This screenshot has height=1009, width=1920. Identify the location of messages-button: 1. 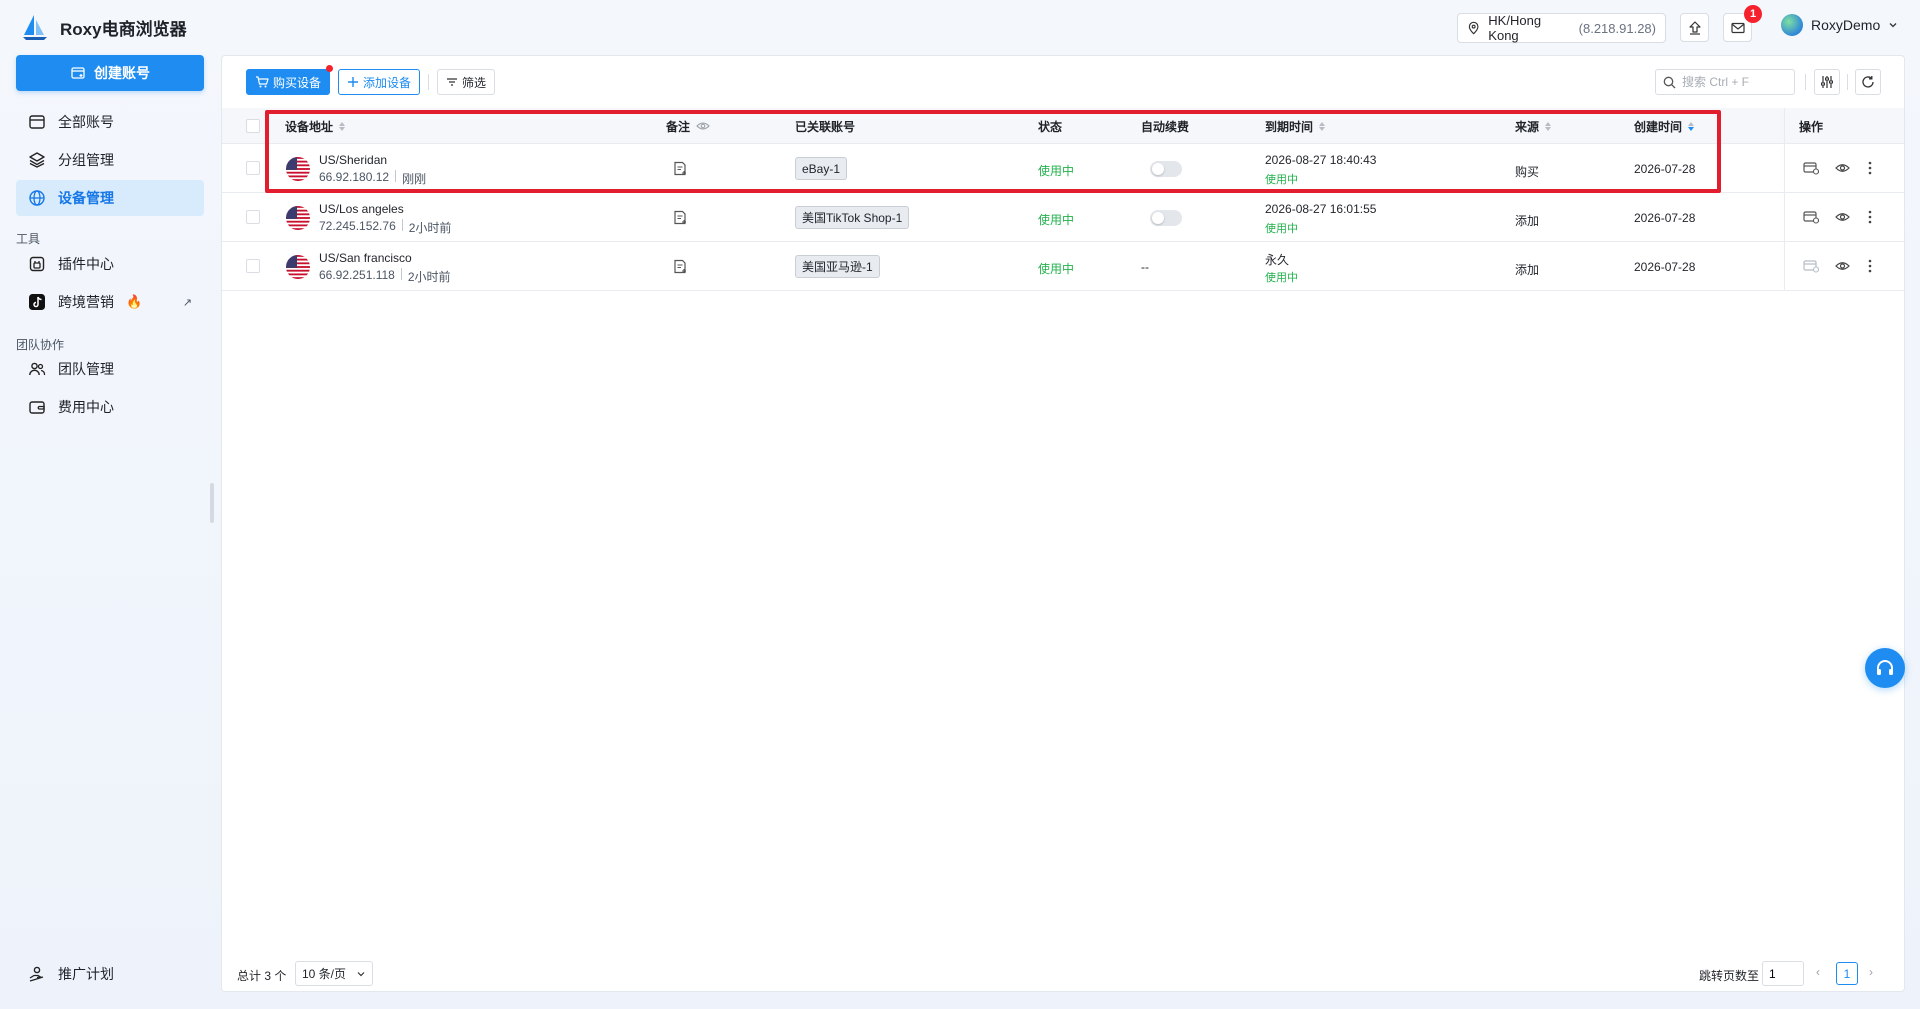
(1742, 23).